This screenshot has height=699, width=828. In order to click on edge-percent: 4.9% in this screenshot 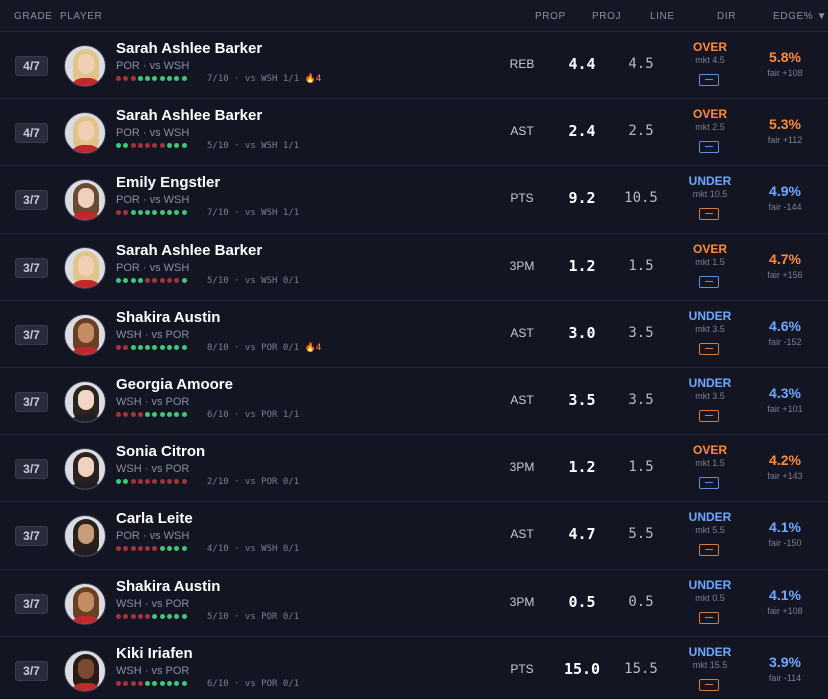, I will do `click(785, 191)`.